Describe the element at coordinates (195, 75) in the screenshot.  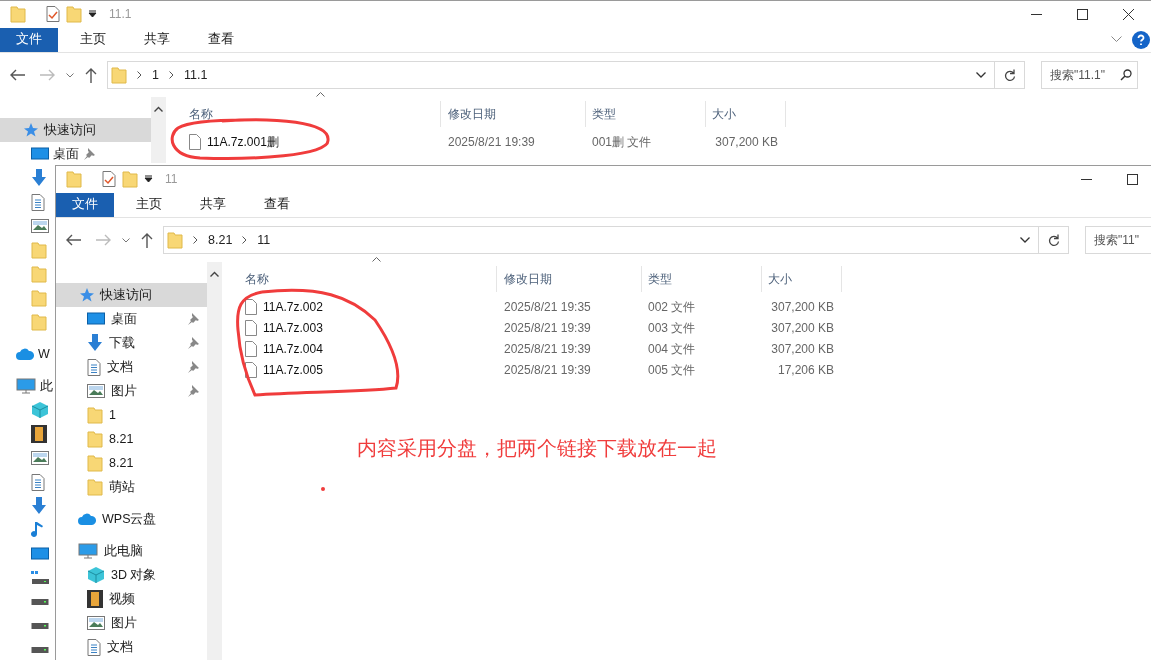
I see `breadcrumb-item: 11.1` at that location.